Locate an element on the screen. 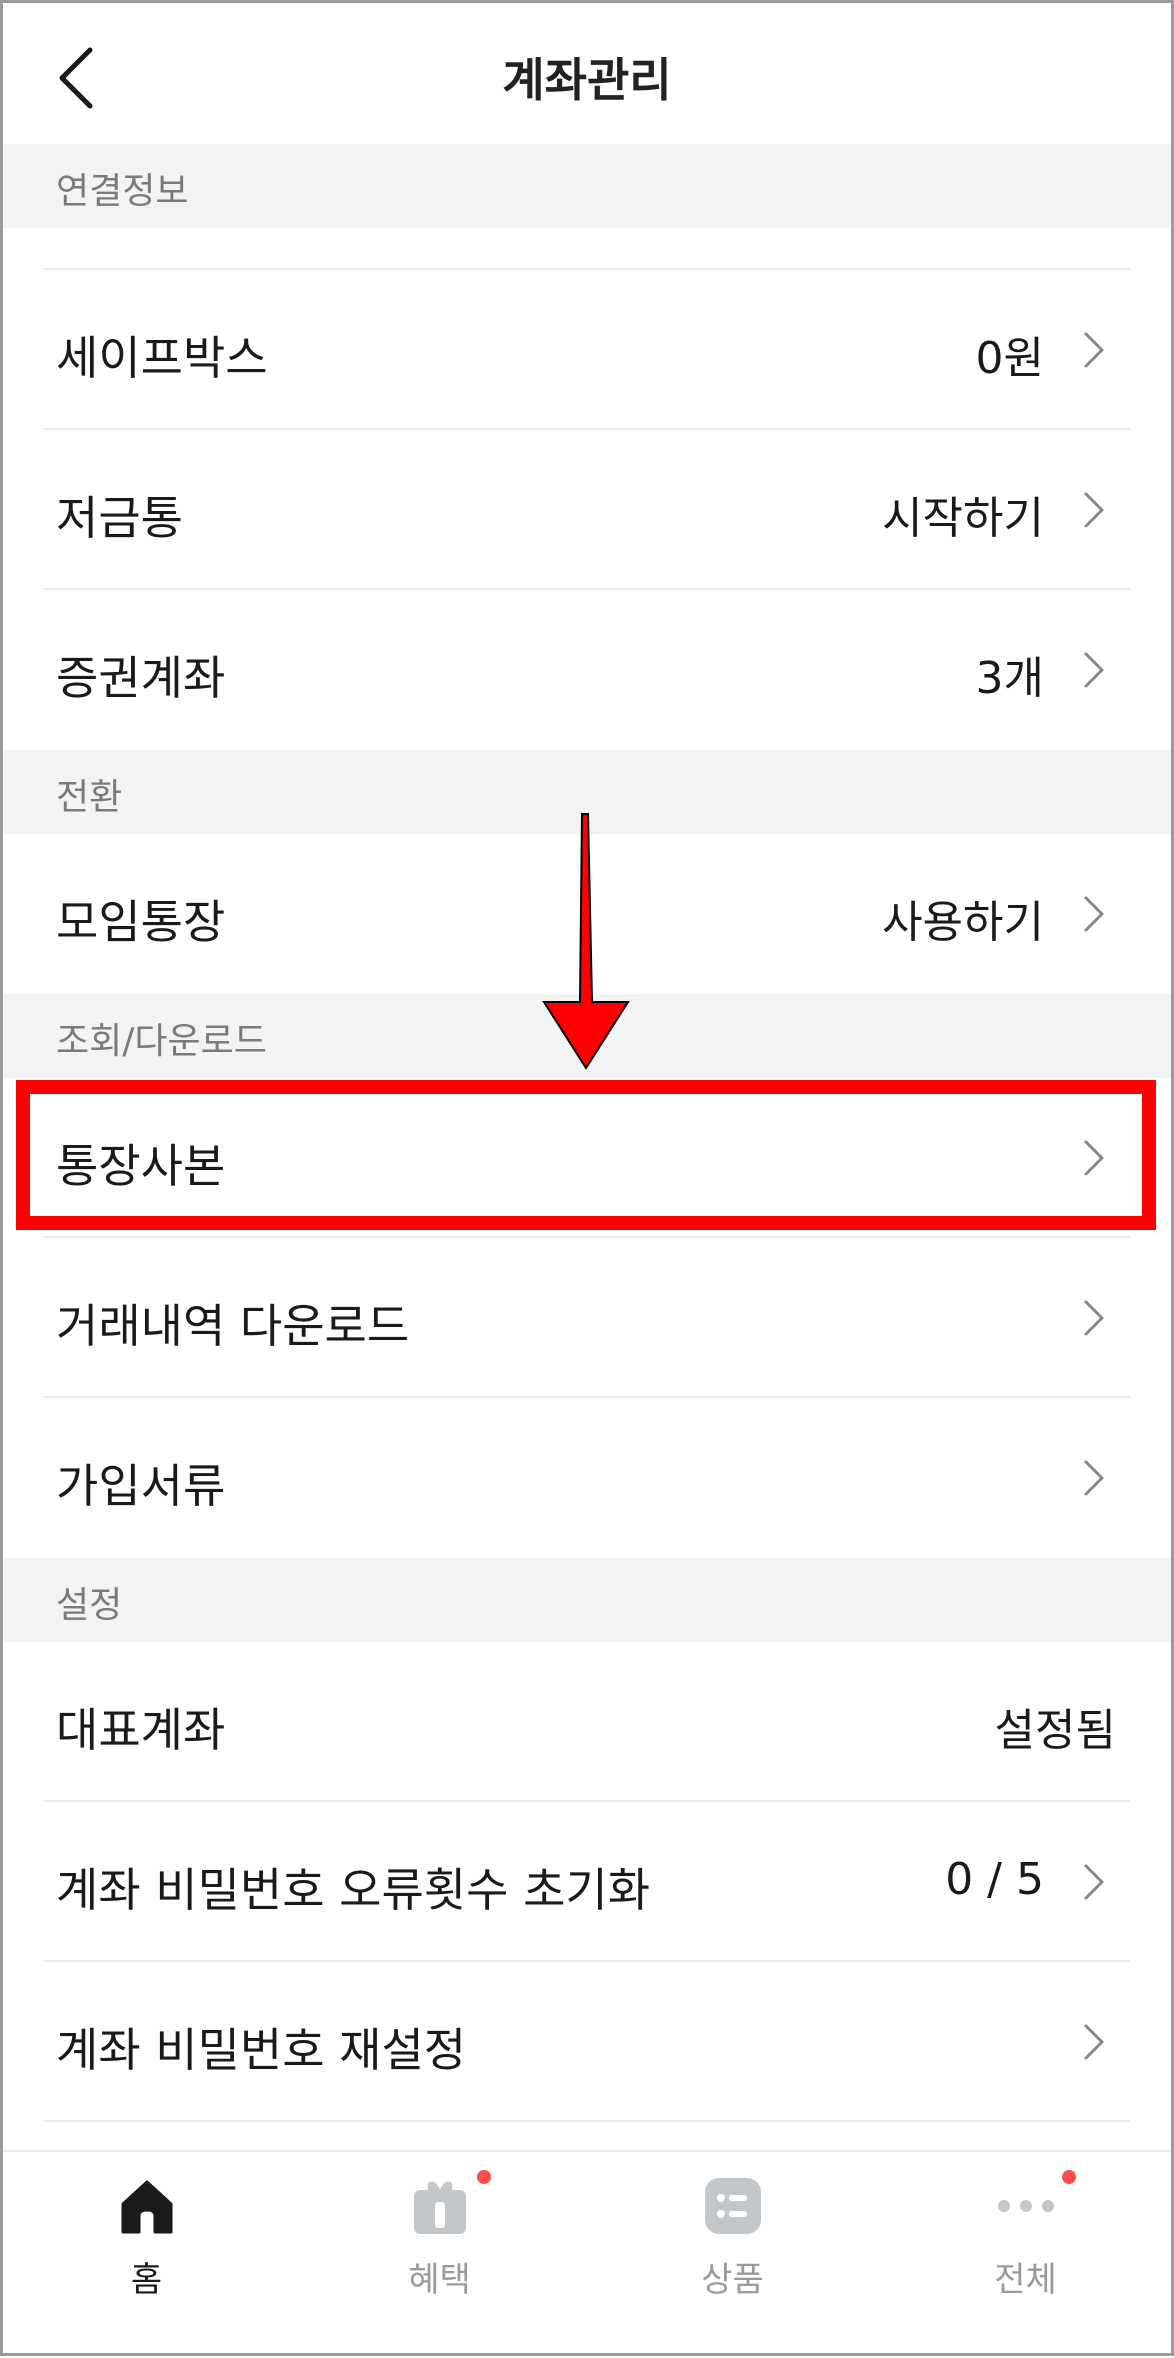  section-header-link: 연결정보 is located at coordinates (587, 186).